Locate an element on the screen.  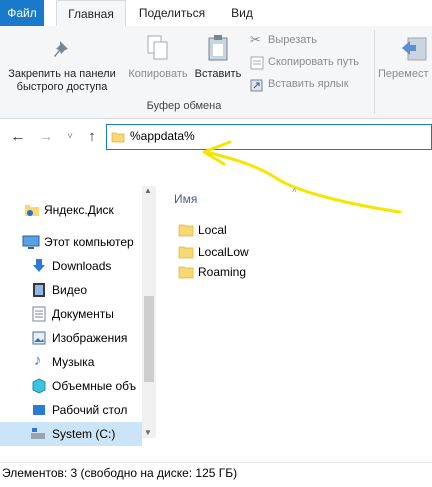
back-arrow-icon: ← is located at coordinates (18, 137).